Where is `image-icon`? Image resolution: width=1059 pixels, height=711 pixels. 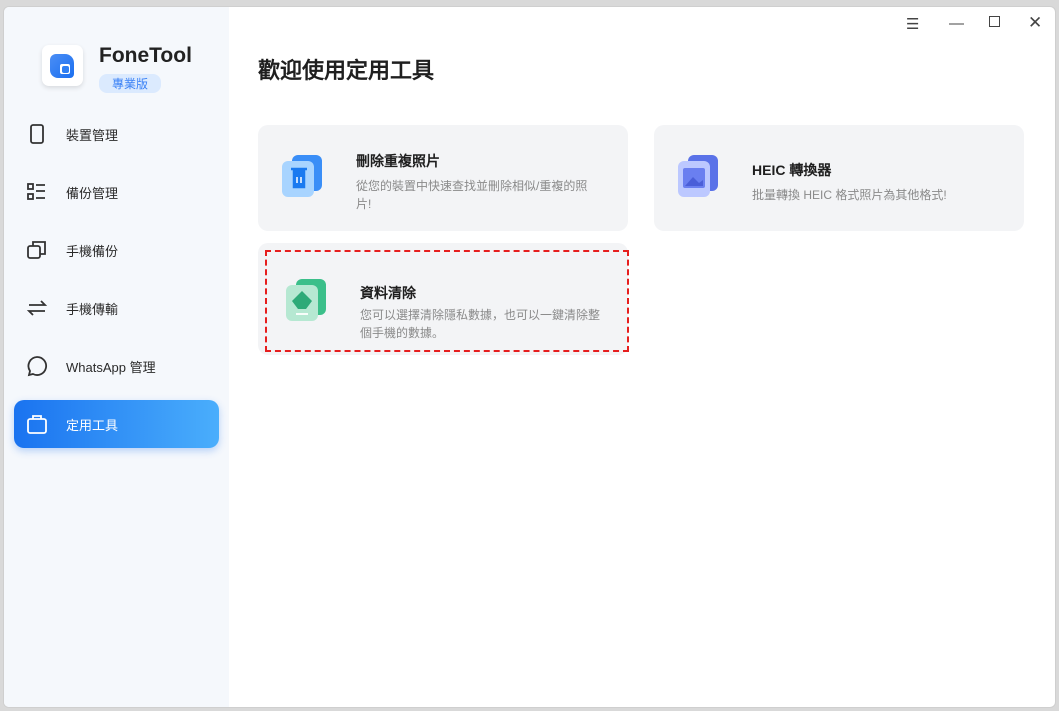
image-icon is located at coordinates (698, 176).